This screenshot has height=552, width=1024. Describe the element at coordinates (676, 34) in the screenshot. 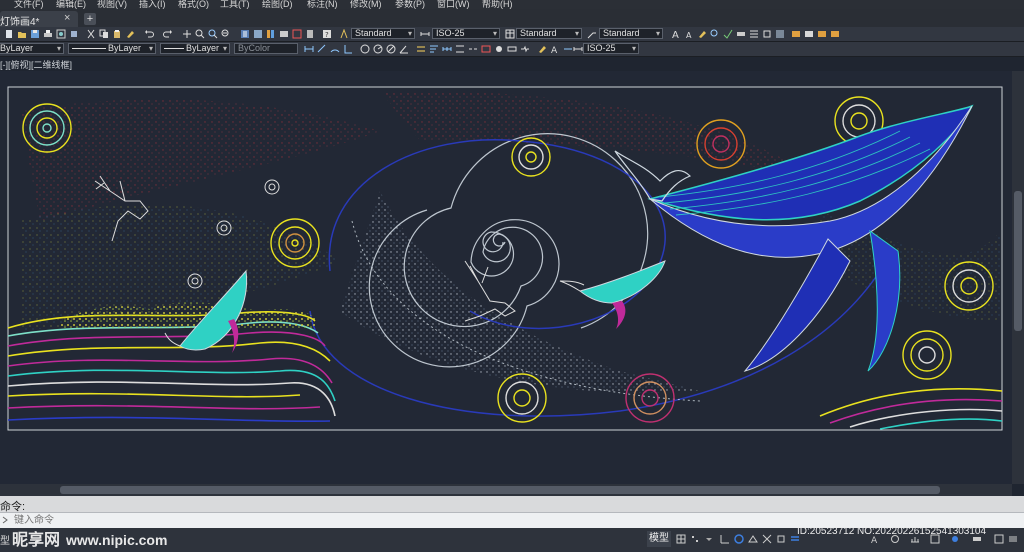

I see `text-large-icon: A` at that location.